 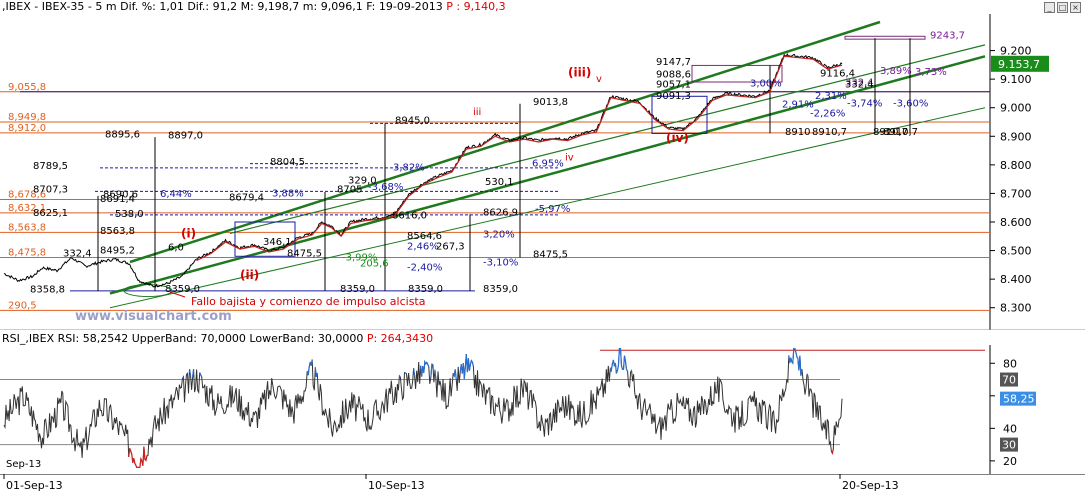 I want to click on price-annotation: -2,40%, so click(x=424, y=268).